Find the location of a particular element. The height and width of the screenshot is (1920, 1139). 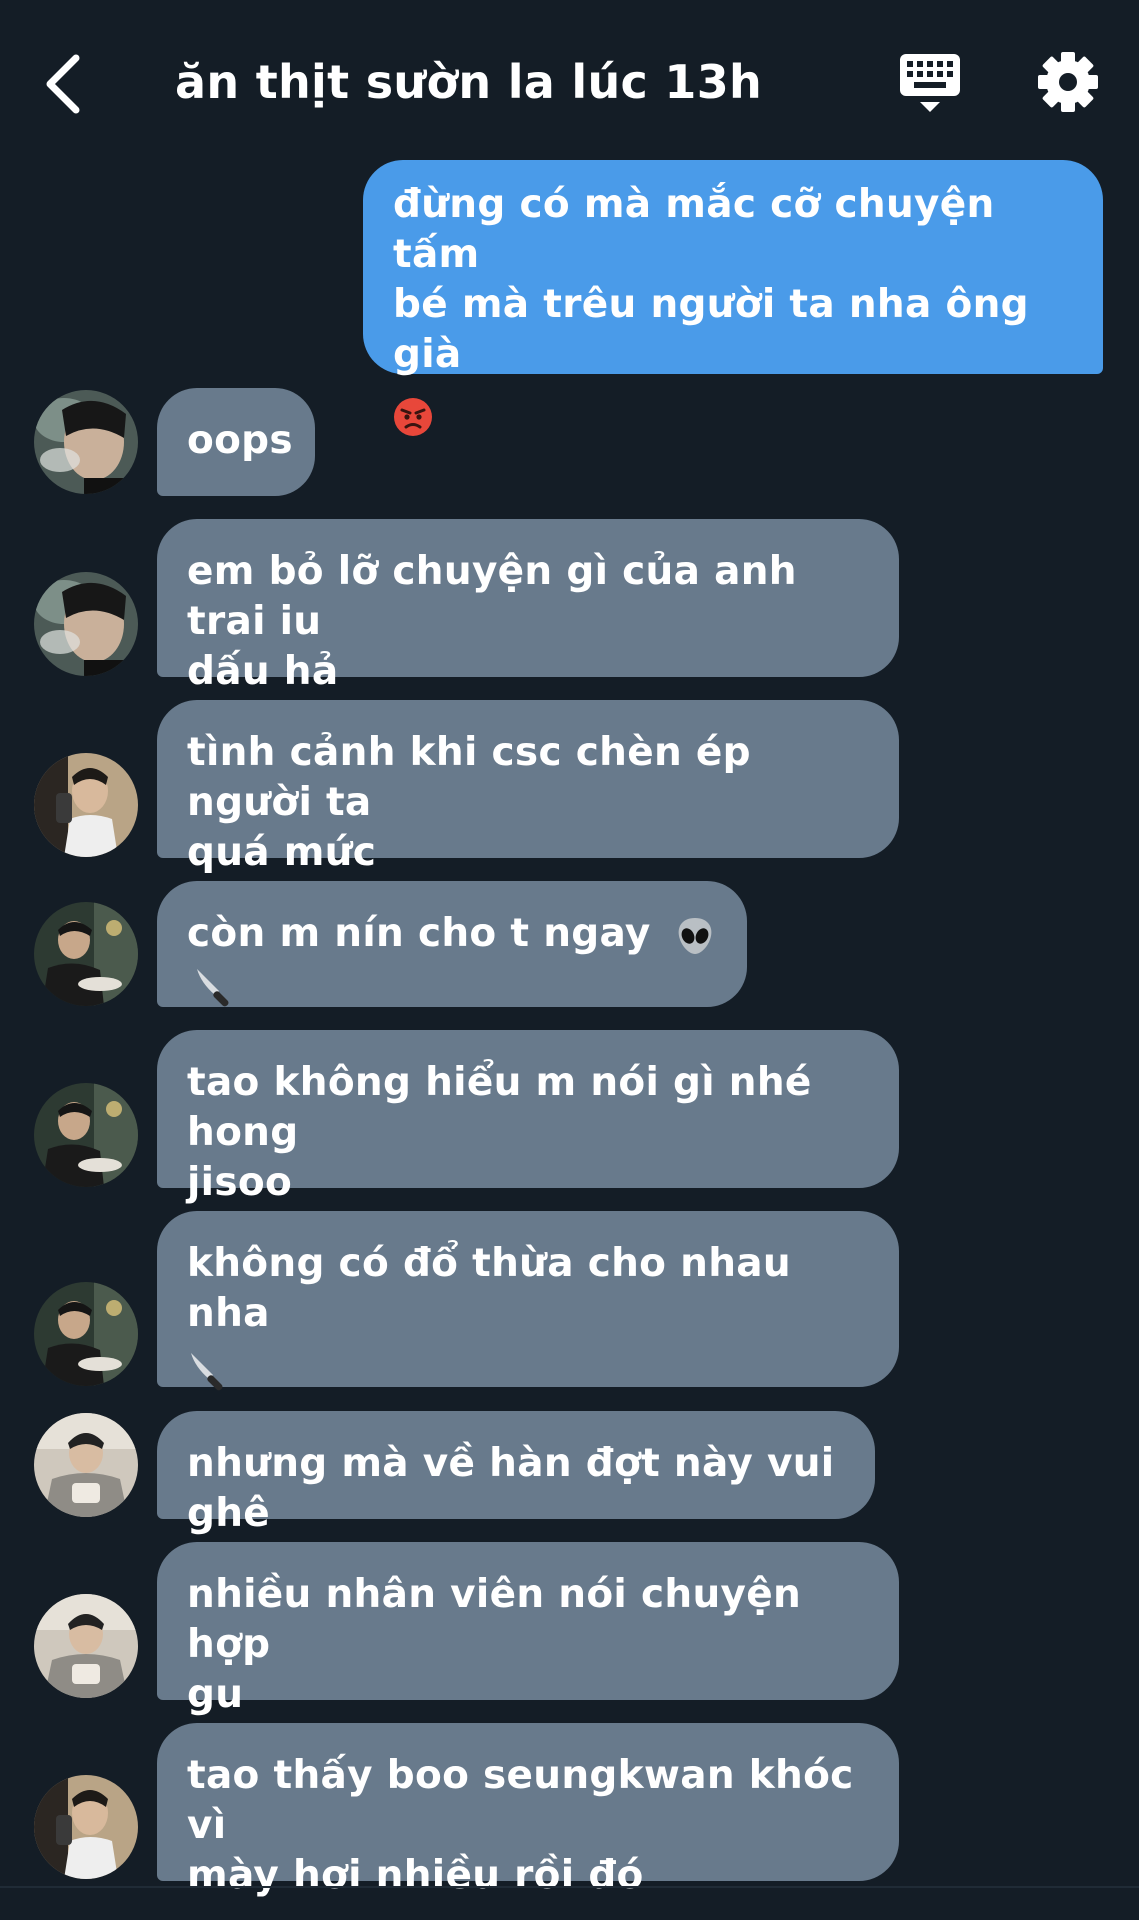

message-text: nhưng mà về hàn đợt này vui ghê is located at coordinates (511, 1488).